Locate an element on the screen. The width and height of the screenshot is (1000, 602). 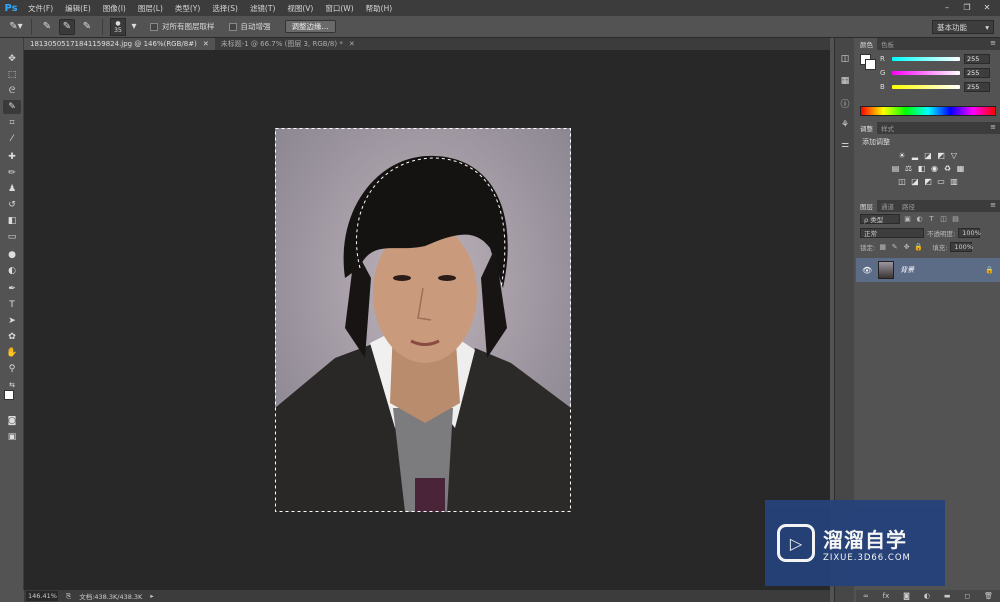
fill-input: 100% is located at coordinates (961, 247).